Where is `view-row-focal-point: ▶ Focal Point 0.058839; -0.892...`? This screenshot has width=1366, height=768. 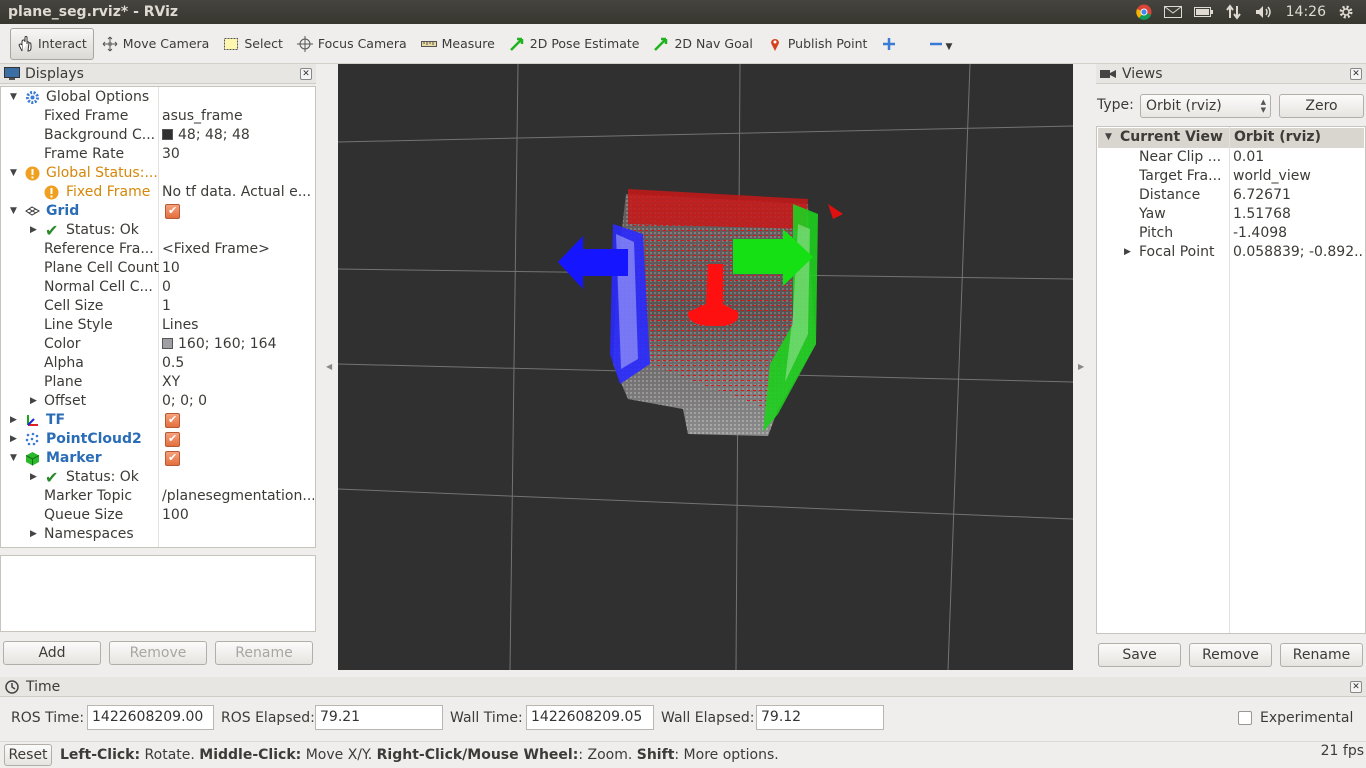
view-row-focal-point: ▶ Focal Point 0.058839; -0.892... is located at coordinates (1231, 252).